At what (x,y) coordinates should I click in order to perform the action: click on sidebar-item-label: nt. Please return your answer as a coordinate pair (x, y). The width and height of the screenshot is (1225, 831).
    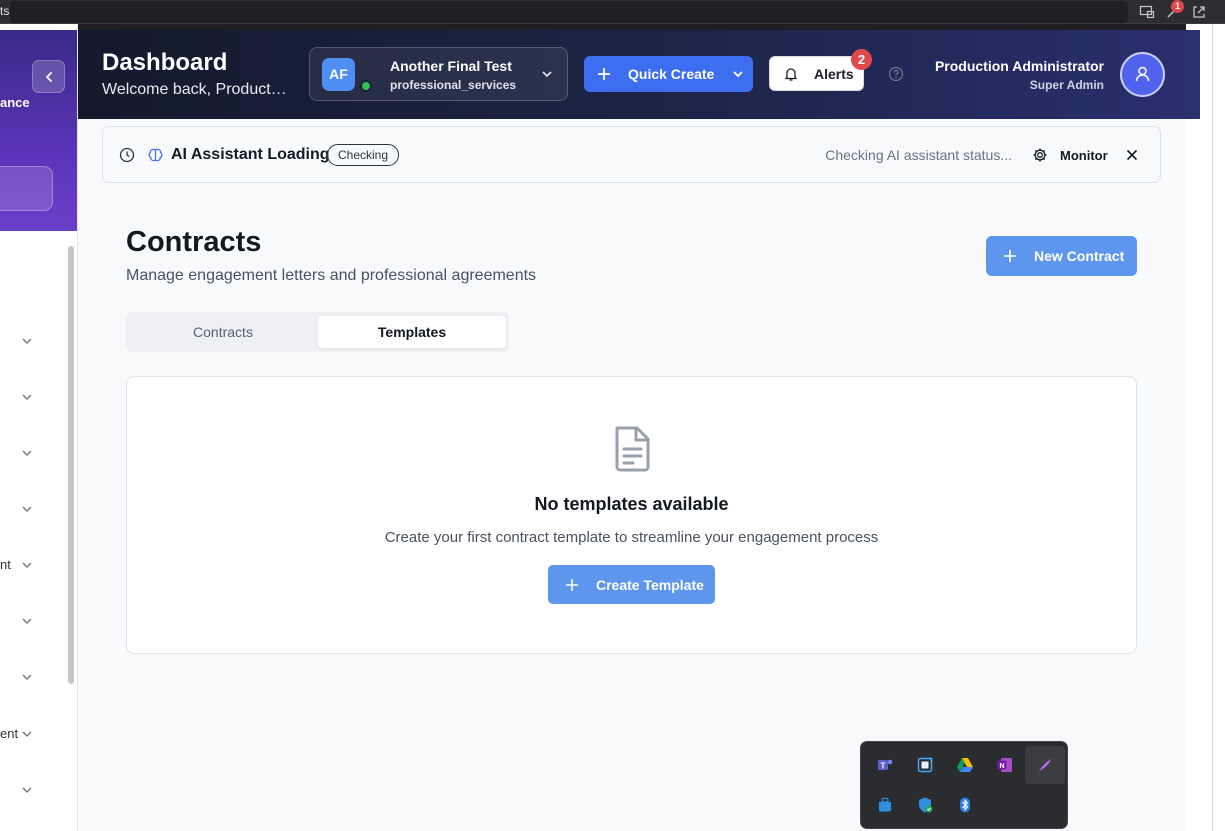
    Looking at the image, I should click on (5, 564).